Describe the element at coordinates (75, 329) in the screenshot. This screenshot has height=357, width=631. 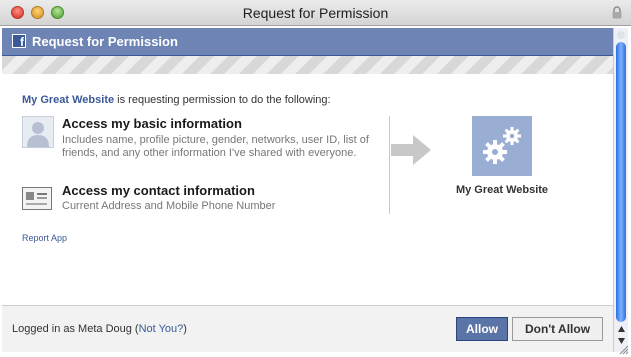
I see `logged-in-prefix: Logged in as Meta Doug (` at that location.